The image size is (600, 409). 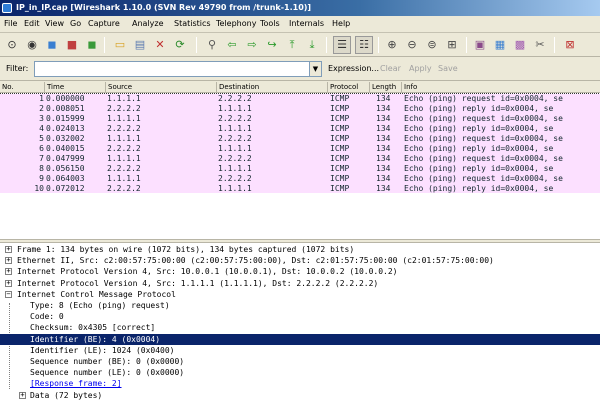 What do you see at coordinates (300, 395) in the screenshot?
I see `detail-row: + Data (72 bytes)` at bounding box center [300, 395].